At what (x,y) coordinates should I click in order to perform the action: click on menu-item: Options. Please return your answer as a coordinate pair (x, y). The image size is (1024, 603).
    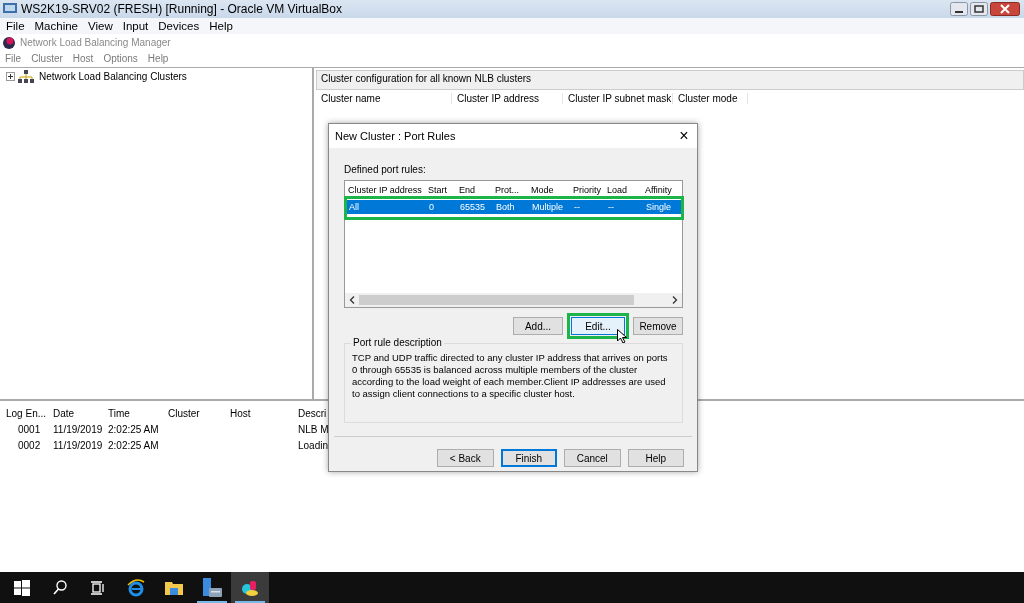
    Looking at the image, I should click on (123, 59).